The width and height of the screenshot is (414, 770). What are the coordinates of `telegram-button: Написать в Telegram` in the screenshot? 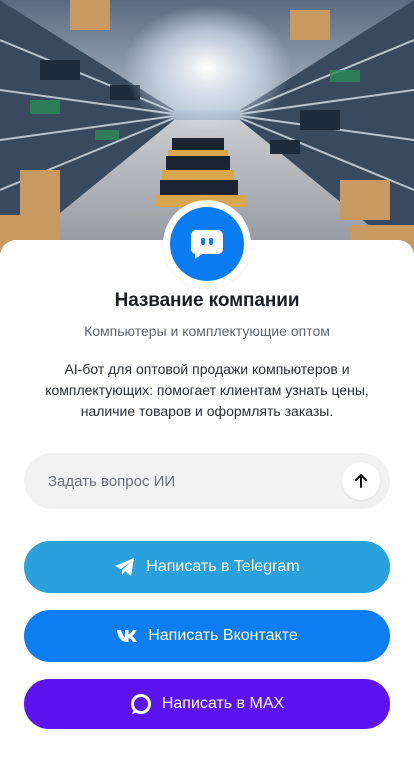 It's located at (207, 567).